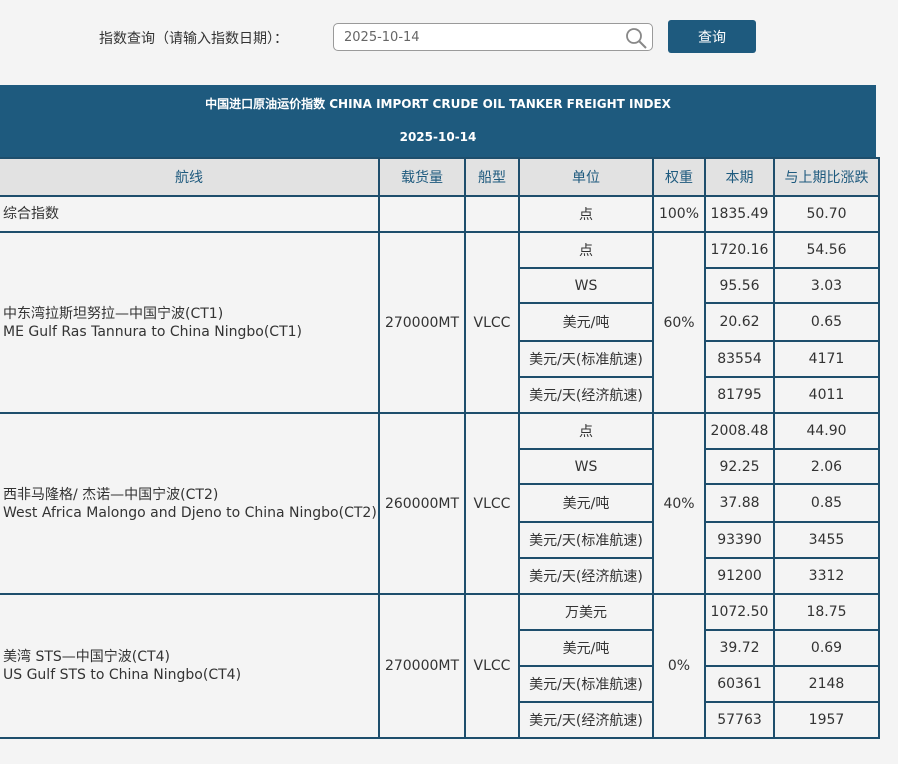 This screenshot has width=898, height=764. I want to click on change-cell: 0.85, so click(826, 503).